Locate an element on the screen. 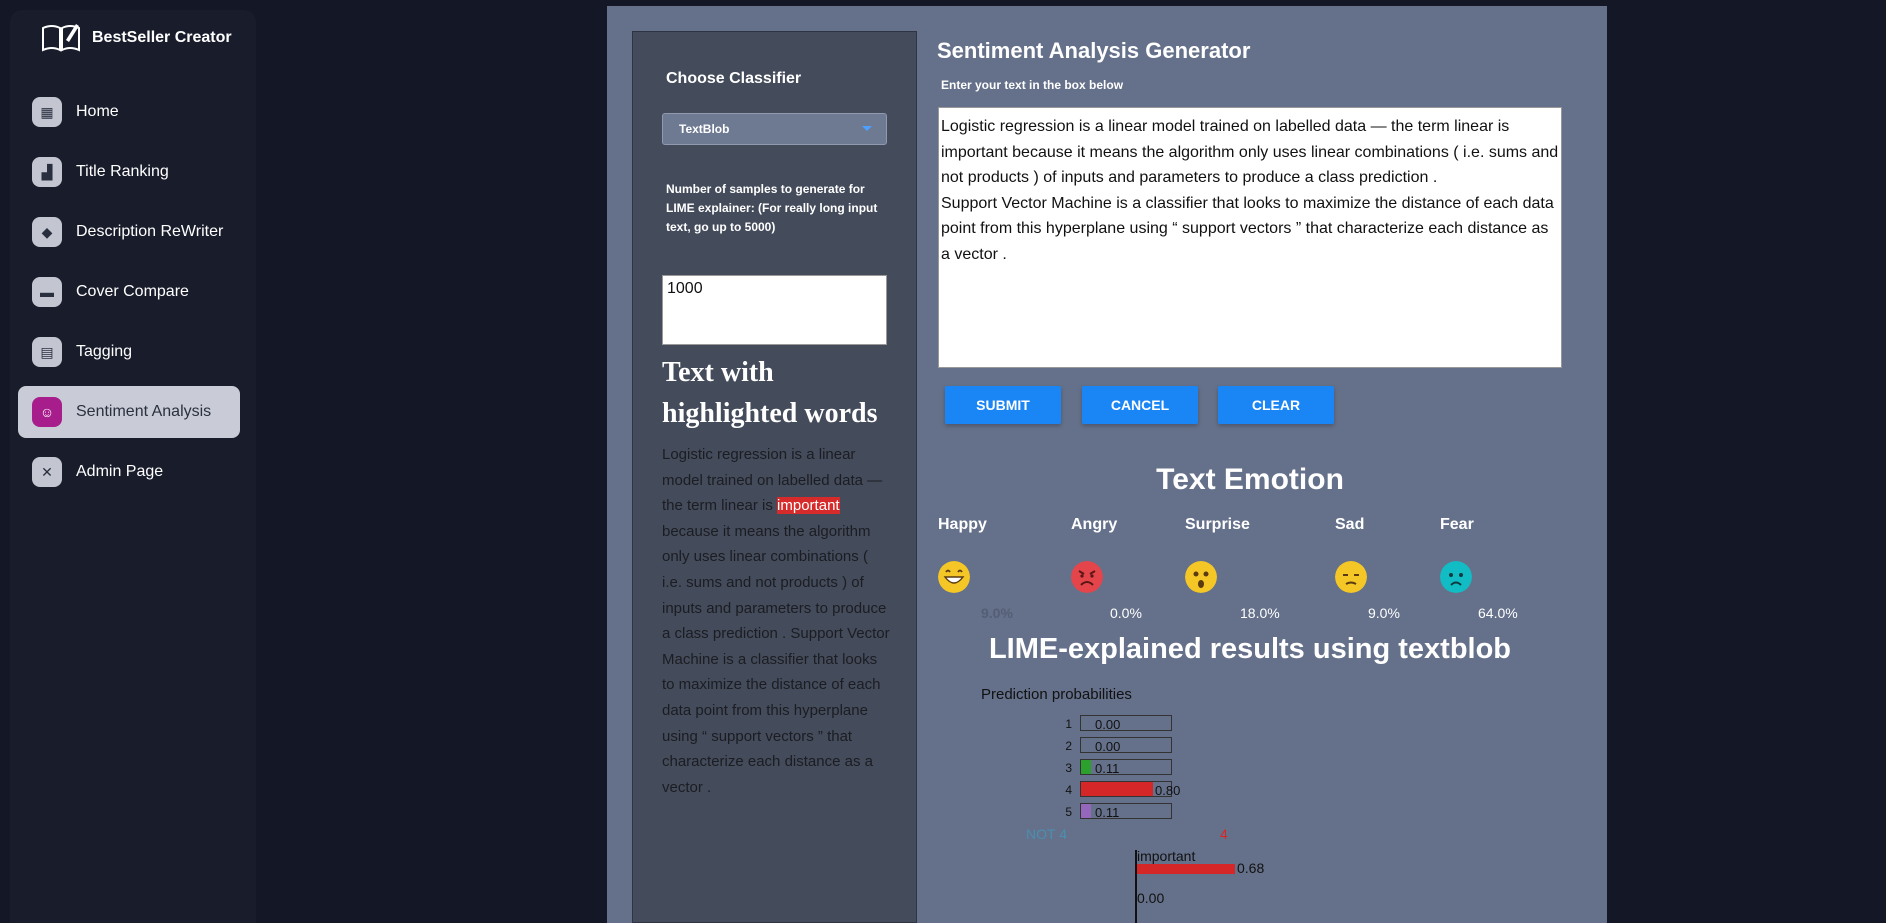 This screenshot has height=923, width=1886. book-icon is located at coordinates (61, 38).